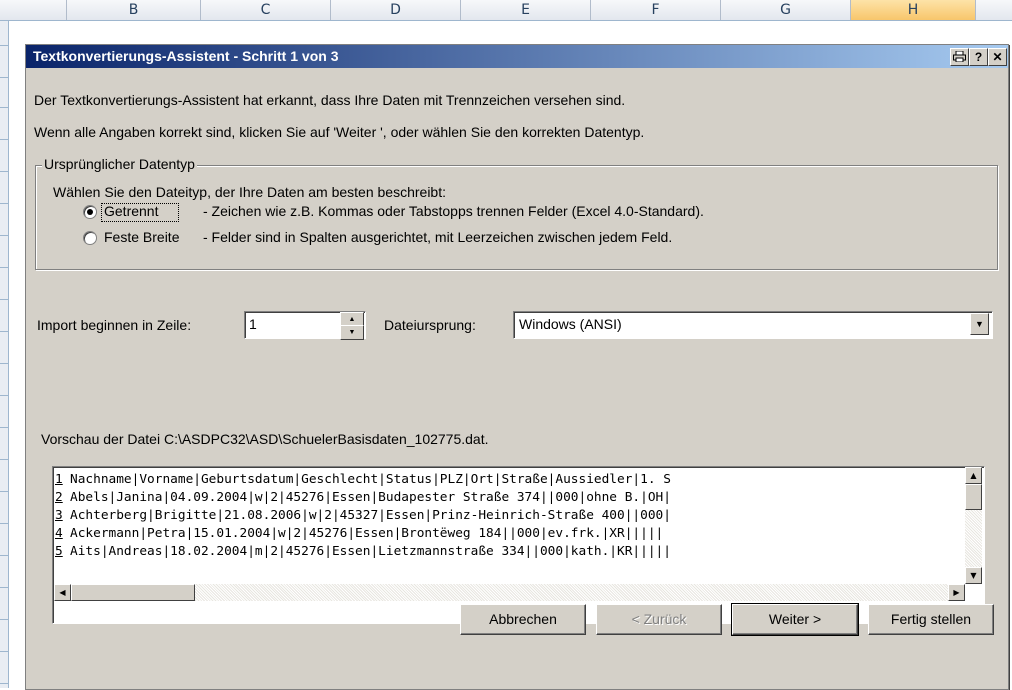  Describe the element at coordinates (994, 10) in the screenshot. I see `column-header-i` at that location.